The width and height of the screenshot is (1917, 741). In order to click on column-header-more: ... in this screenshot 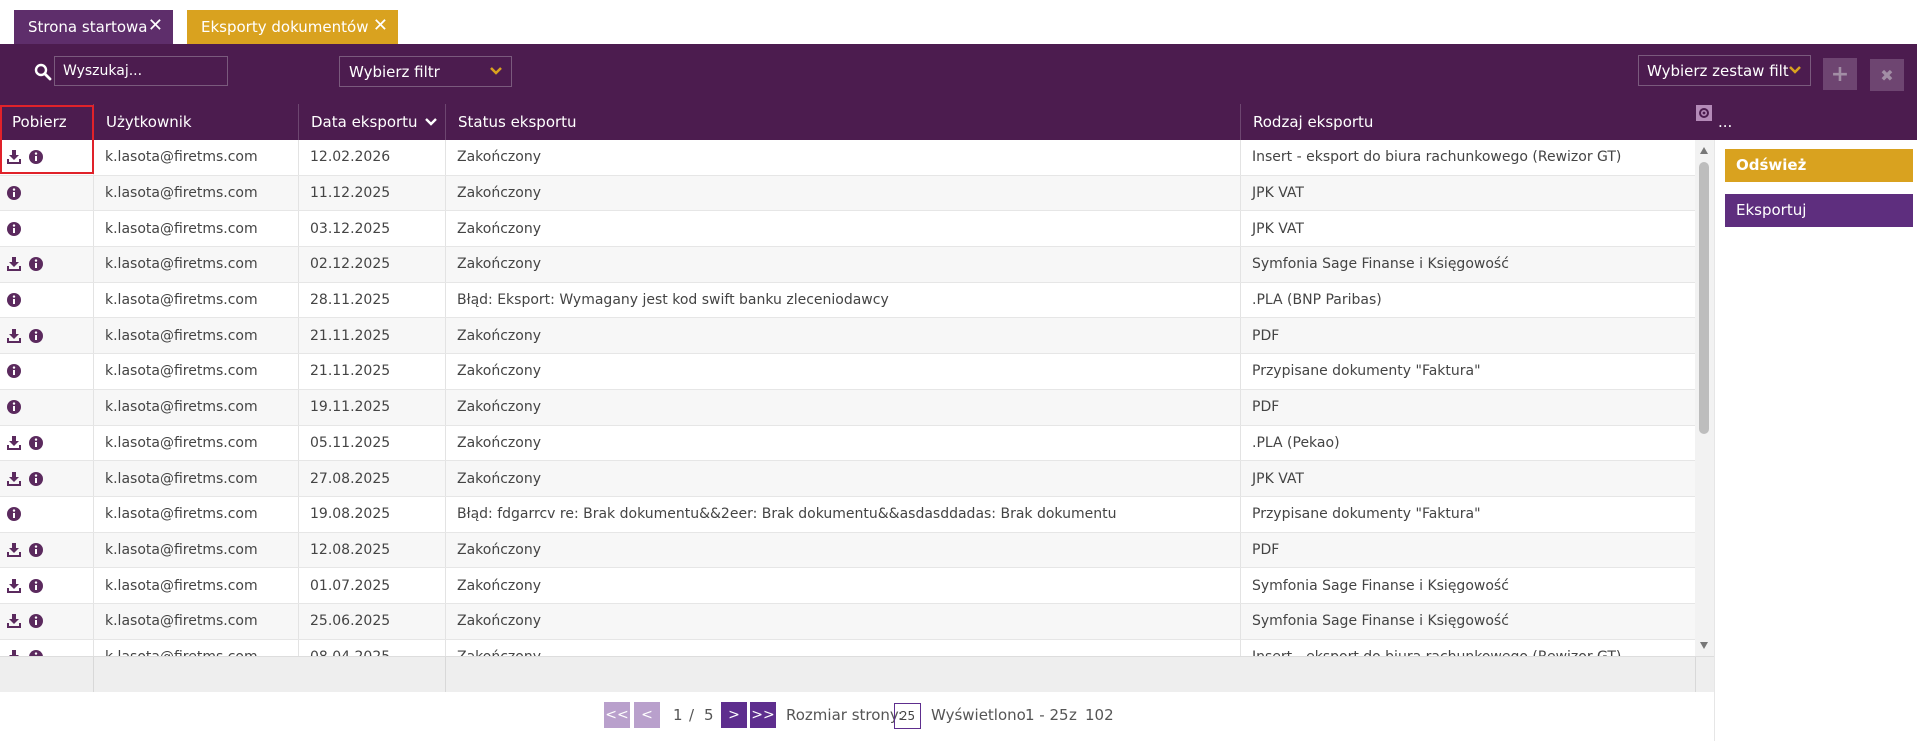, I will do `click(1813, 122)`.